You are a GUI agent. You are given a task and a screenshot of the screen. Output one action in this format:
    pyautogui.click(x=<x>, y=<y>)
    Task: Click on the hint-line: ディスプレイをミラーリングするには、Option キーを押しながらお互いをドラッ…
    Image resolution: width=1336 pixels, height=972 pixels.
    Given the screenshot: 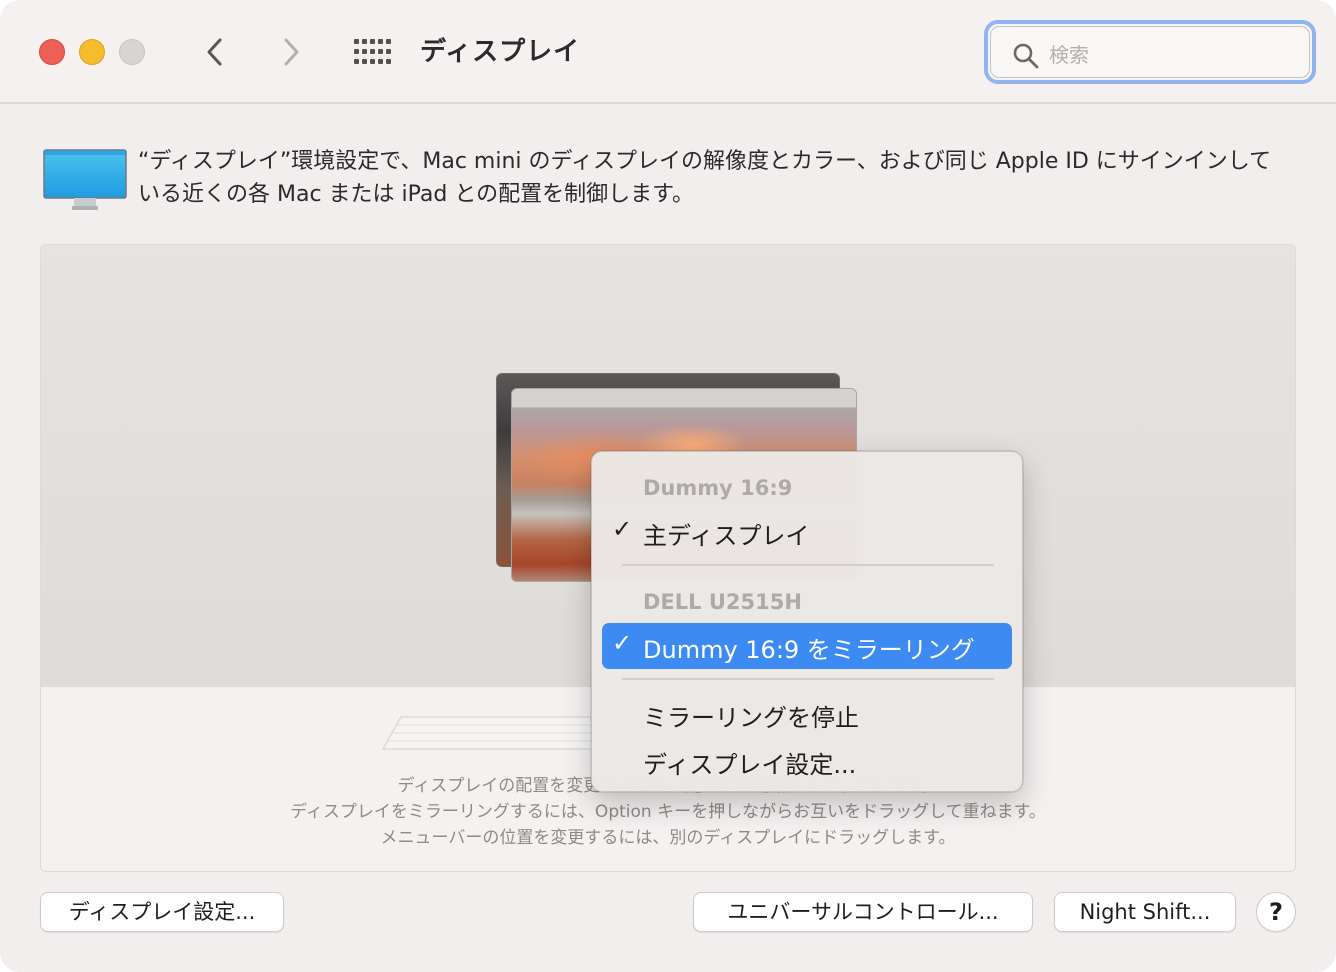 What is the action you would take?
    pyautogui.click(x=668, y=812)
    